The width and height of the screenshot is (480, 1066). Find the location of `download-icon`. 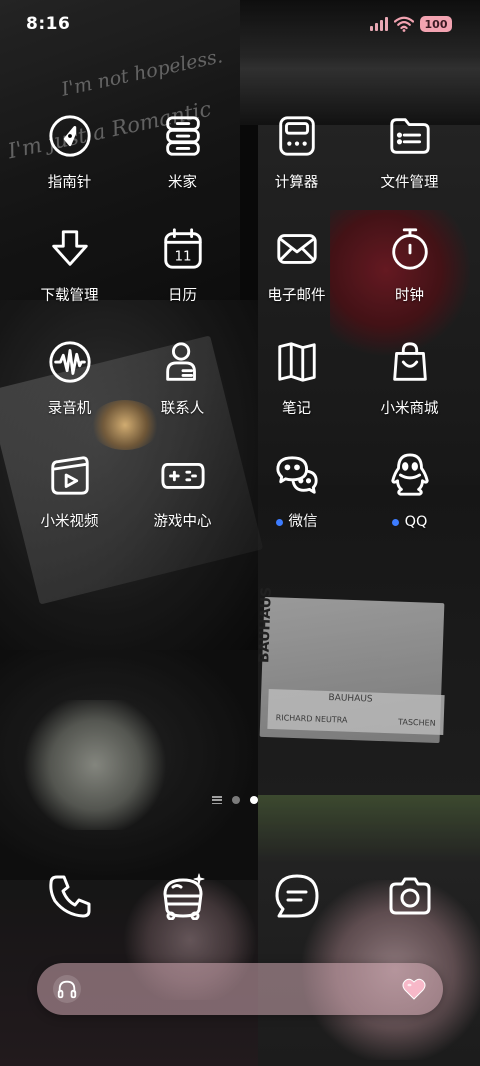

download-icon is located at coordinates (70, 249).